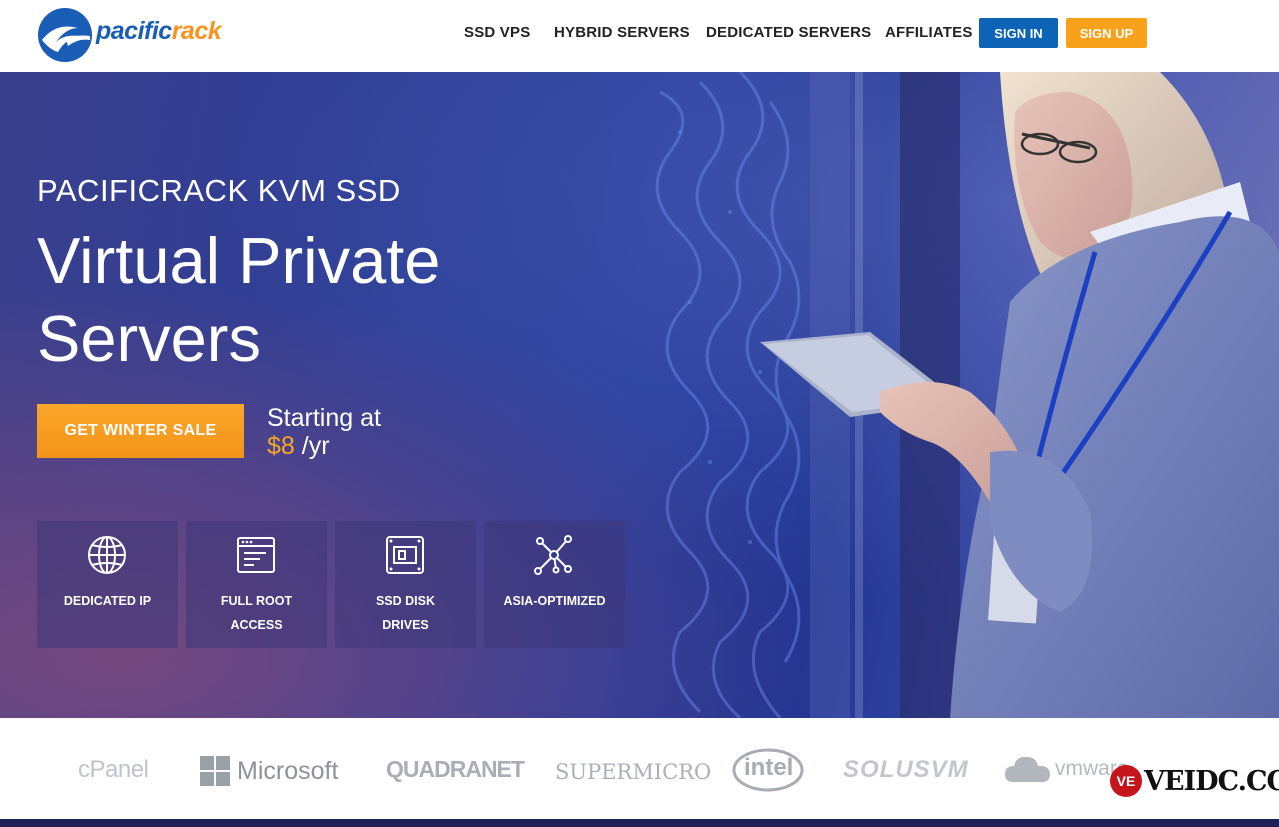  I want to click on sign-up-button: SIGN UP, so click(1106, 33).